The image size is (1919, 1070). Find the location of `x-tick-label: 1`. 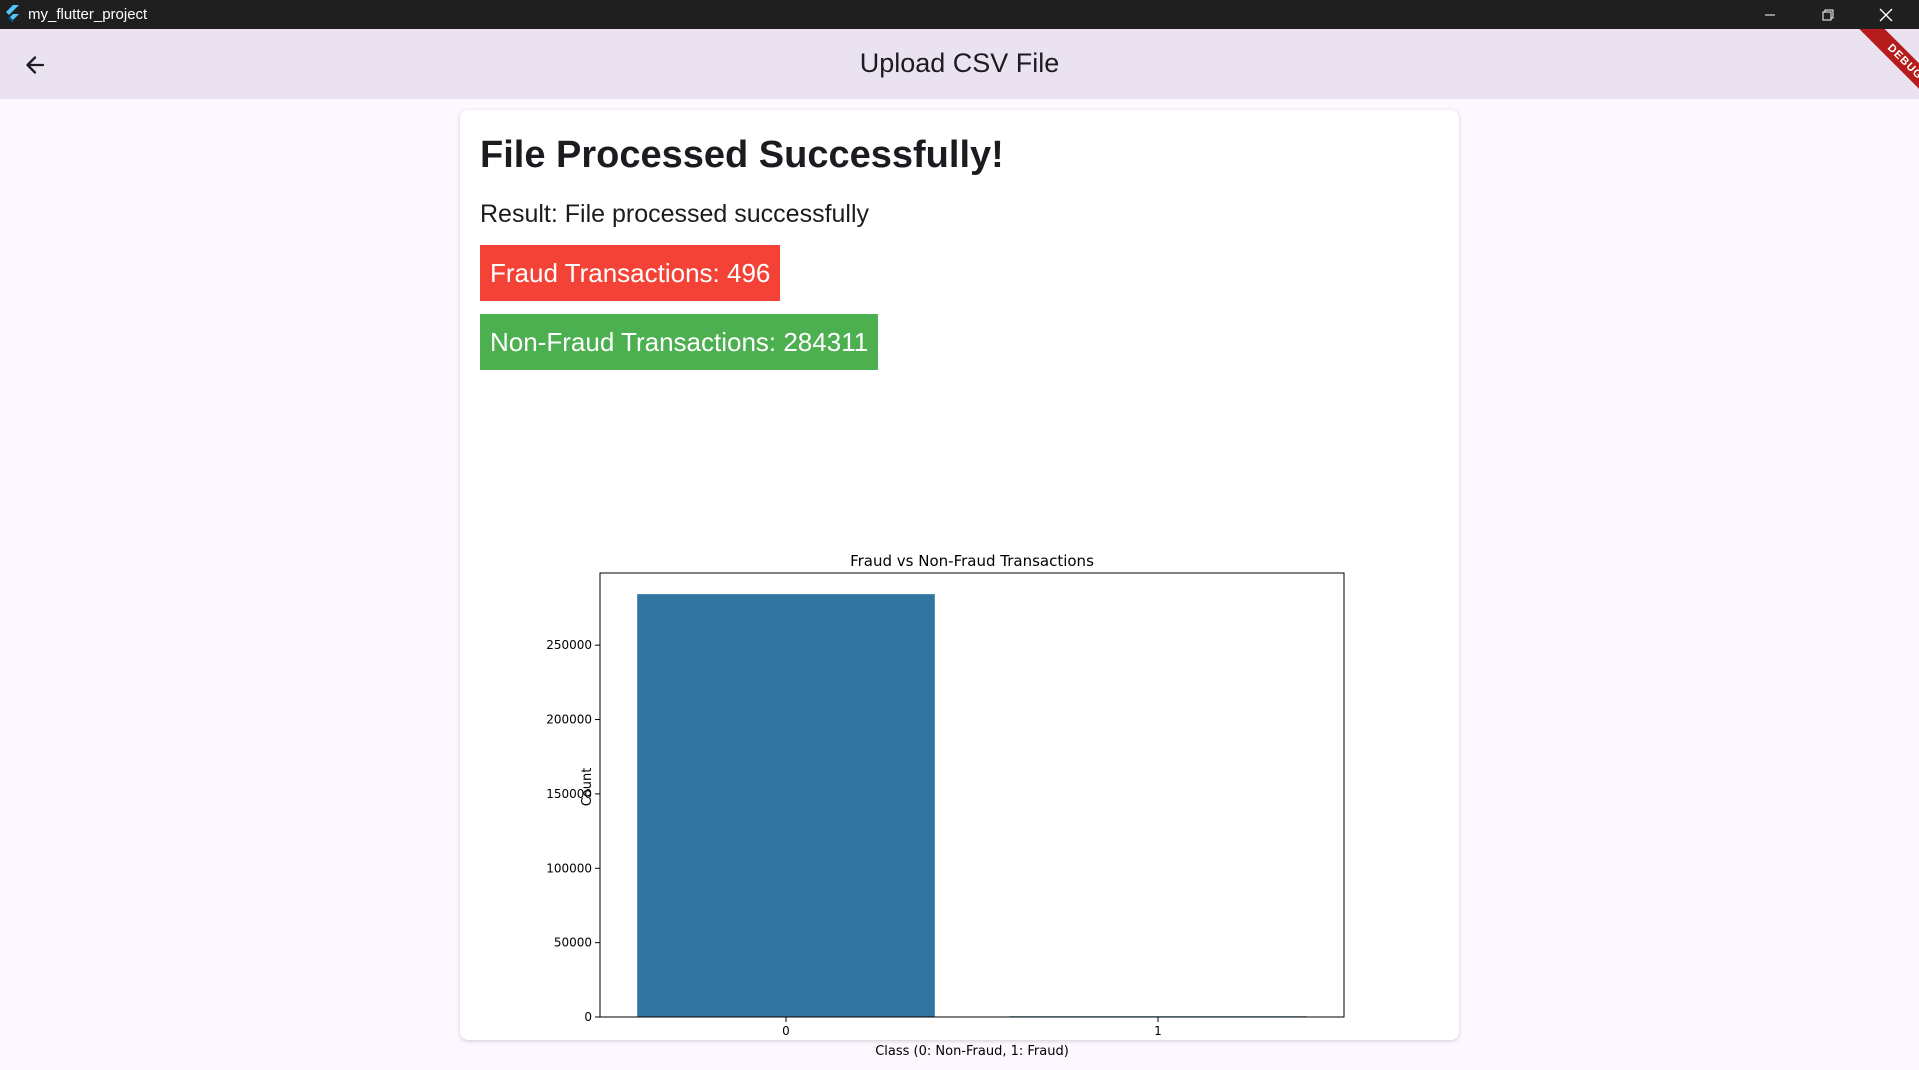

x-tick-label: 1 is located at coordinates (1158, 1031).